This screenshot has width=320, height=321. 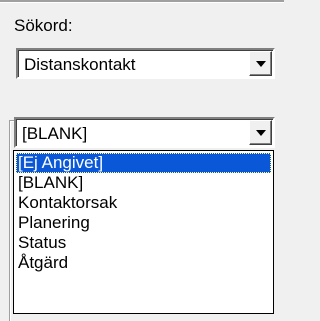 I want to click on search-term-combobox-value: Distanskontakt, so click(x=80, y=64).